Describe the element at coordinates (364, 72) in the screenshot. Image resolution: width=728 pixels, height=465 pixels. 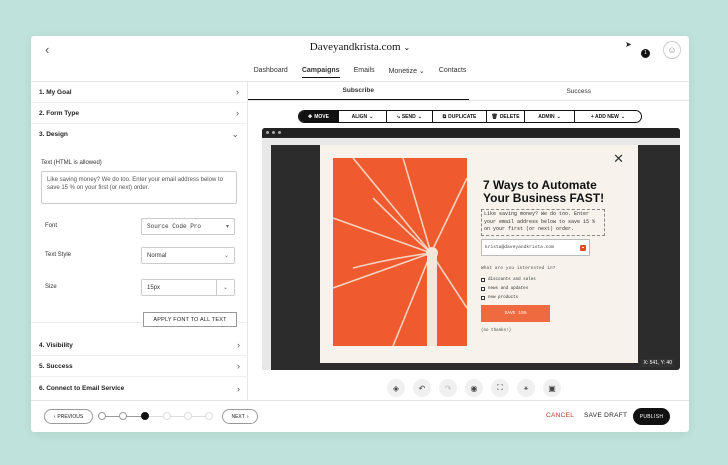
I see `nav-emails: Emails` at that location.